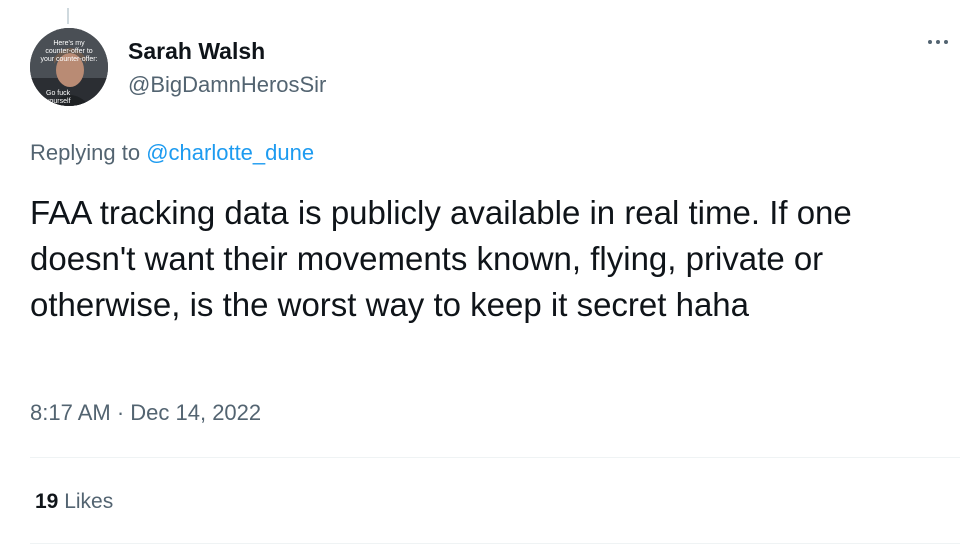 This screenshot has width=980, height=546. What do you see at coordinates (68, 16) in the screenshot?
I see `thread-connector-line` at bounding box center [68, 16].